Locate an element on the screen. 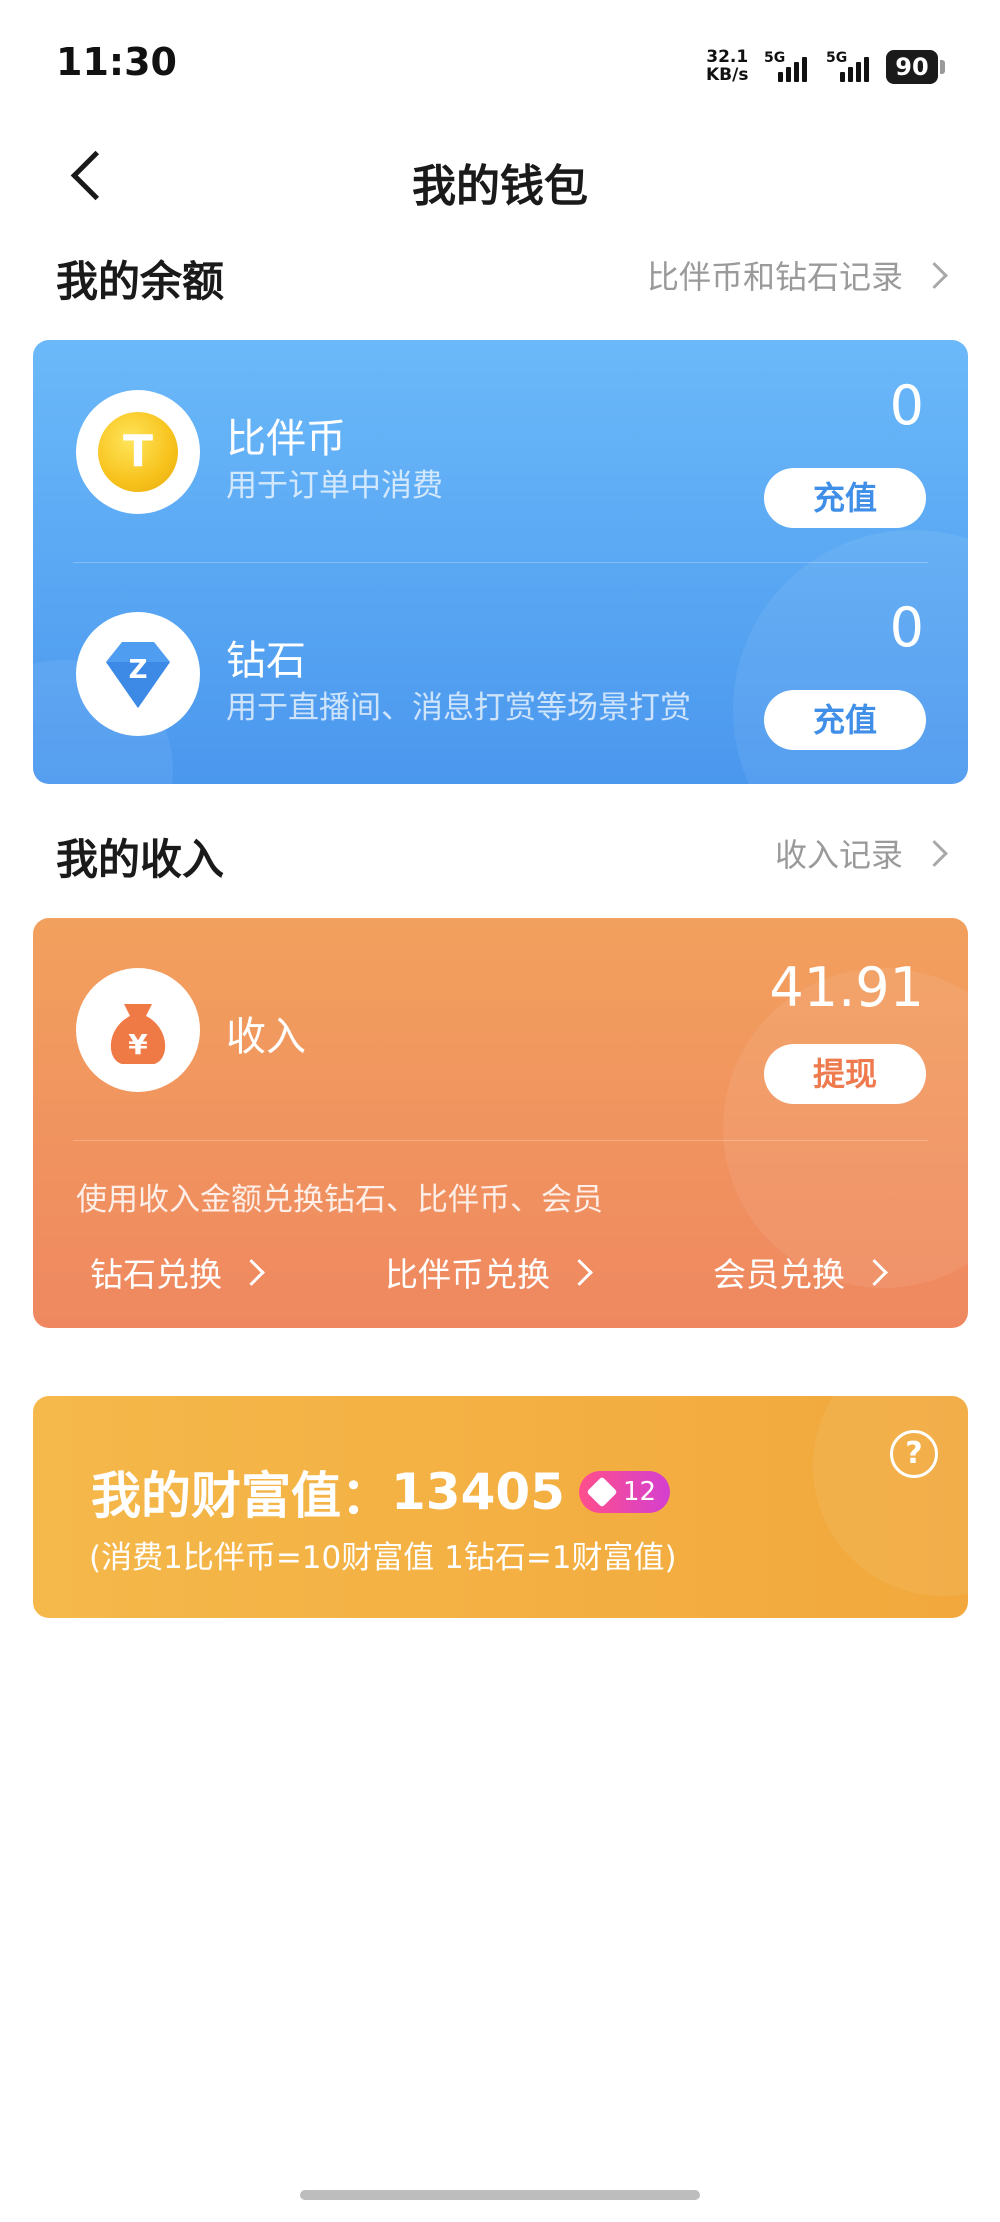 This screenshot has width=1000, height=2222. income-title: 收入 is located at coordinates (266, 1037).